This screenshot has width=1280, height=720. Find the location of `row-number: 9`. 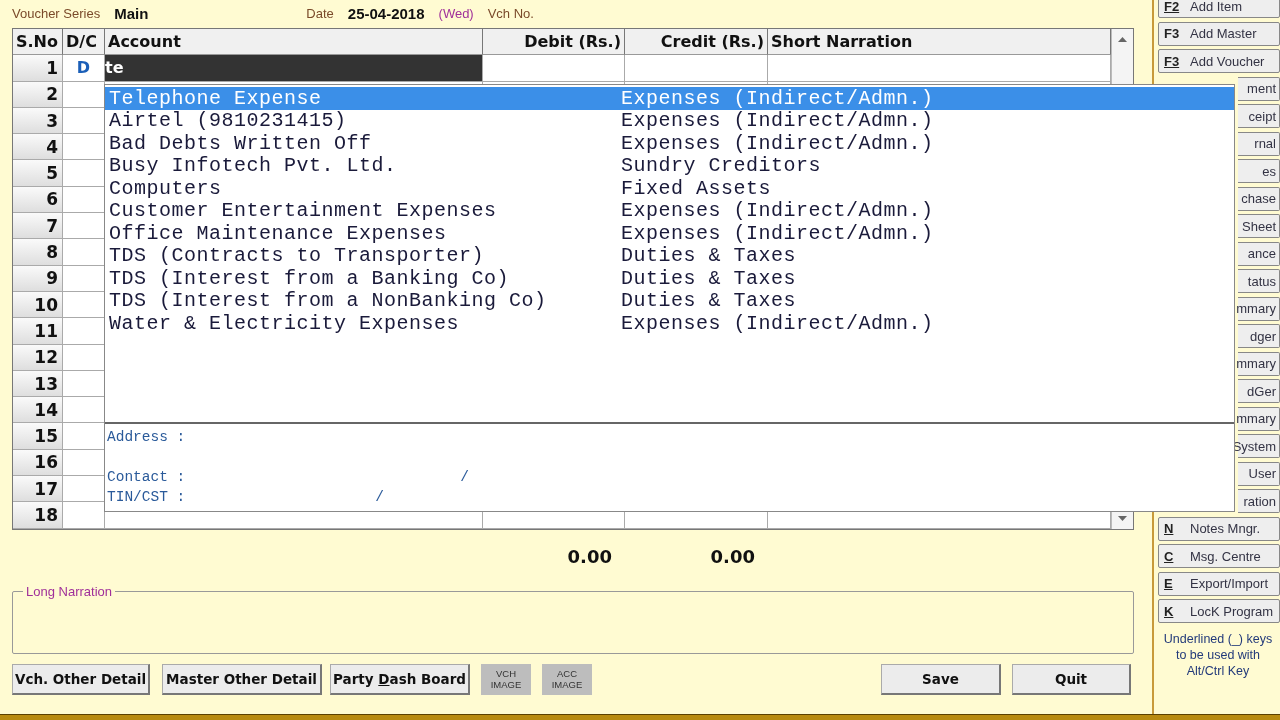

row-number: 9 is located at coordinates (38, 278).